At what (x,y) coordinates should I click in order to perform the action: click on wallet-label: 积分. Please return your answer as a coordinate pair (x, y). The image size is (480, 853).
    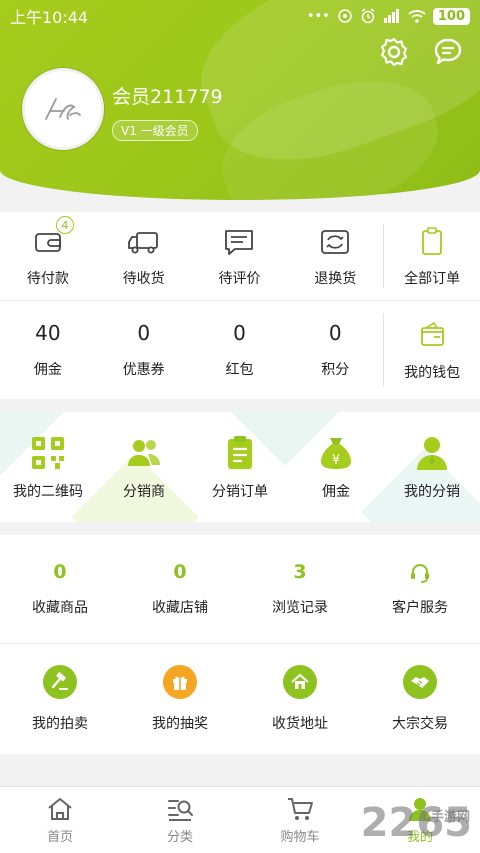
    Looking at the image, I should click on (335, 370).